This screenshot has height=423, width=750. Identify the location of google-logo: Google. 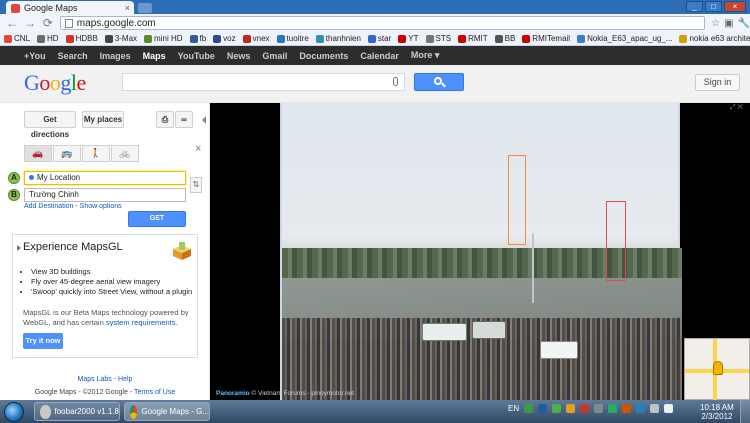
(55, 83).